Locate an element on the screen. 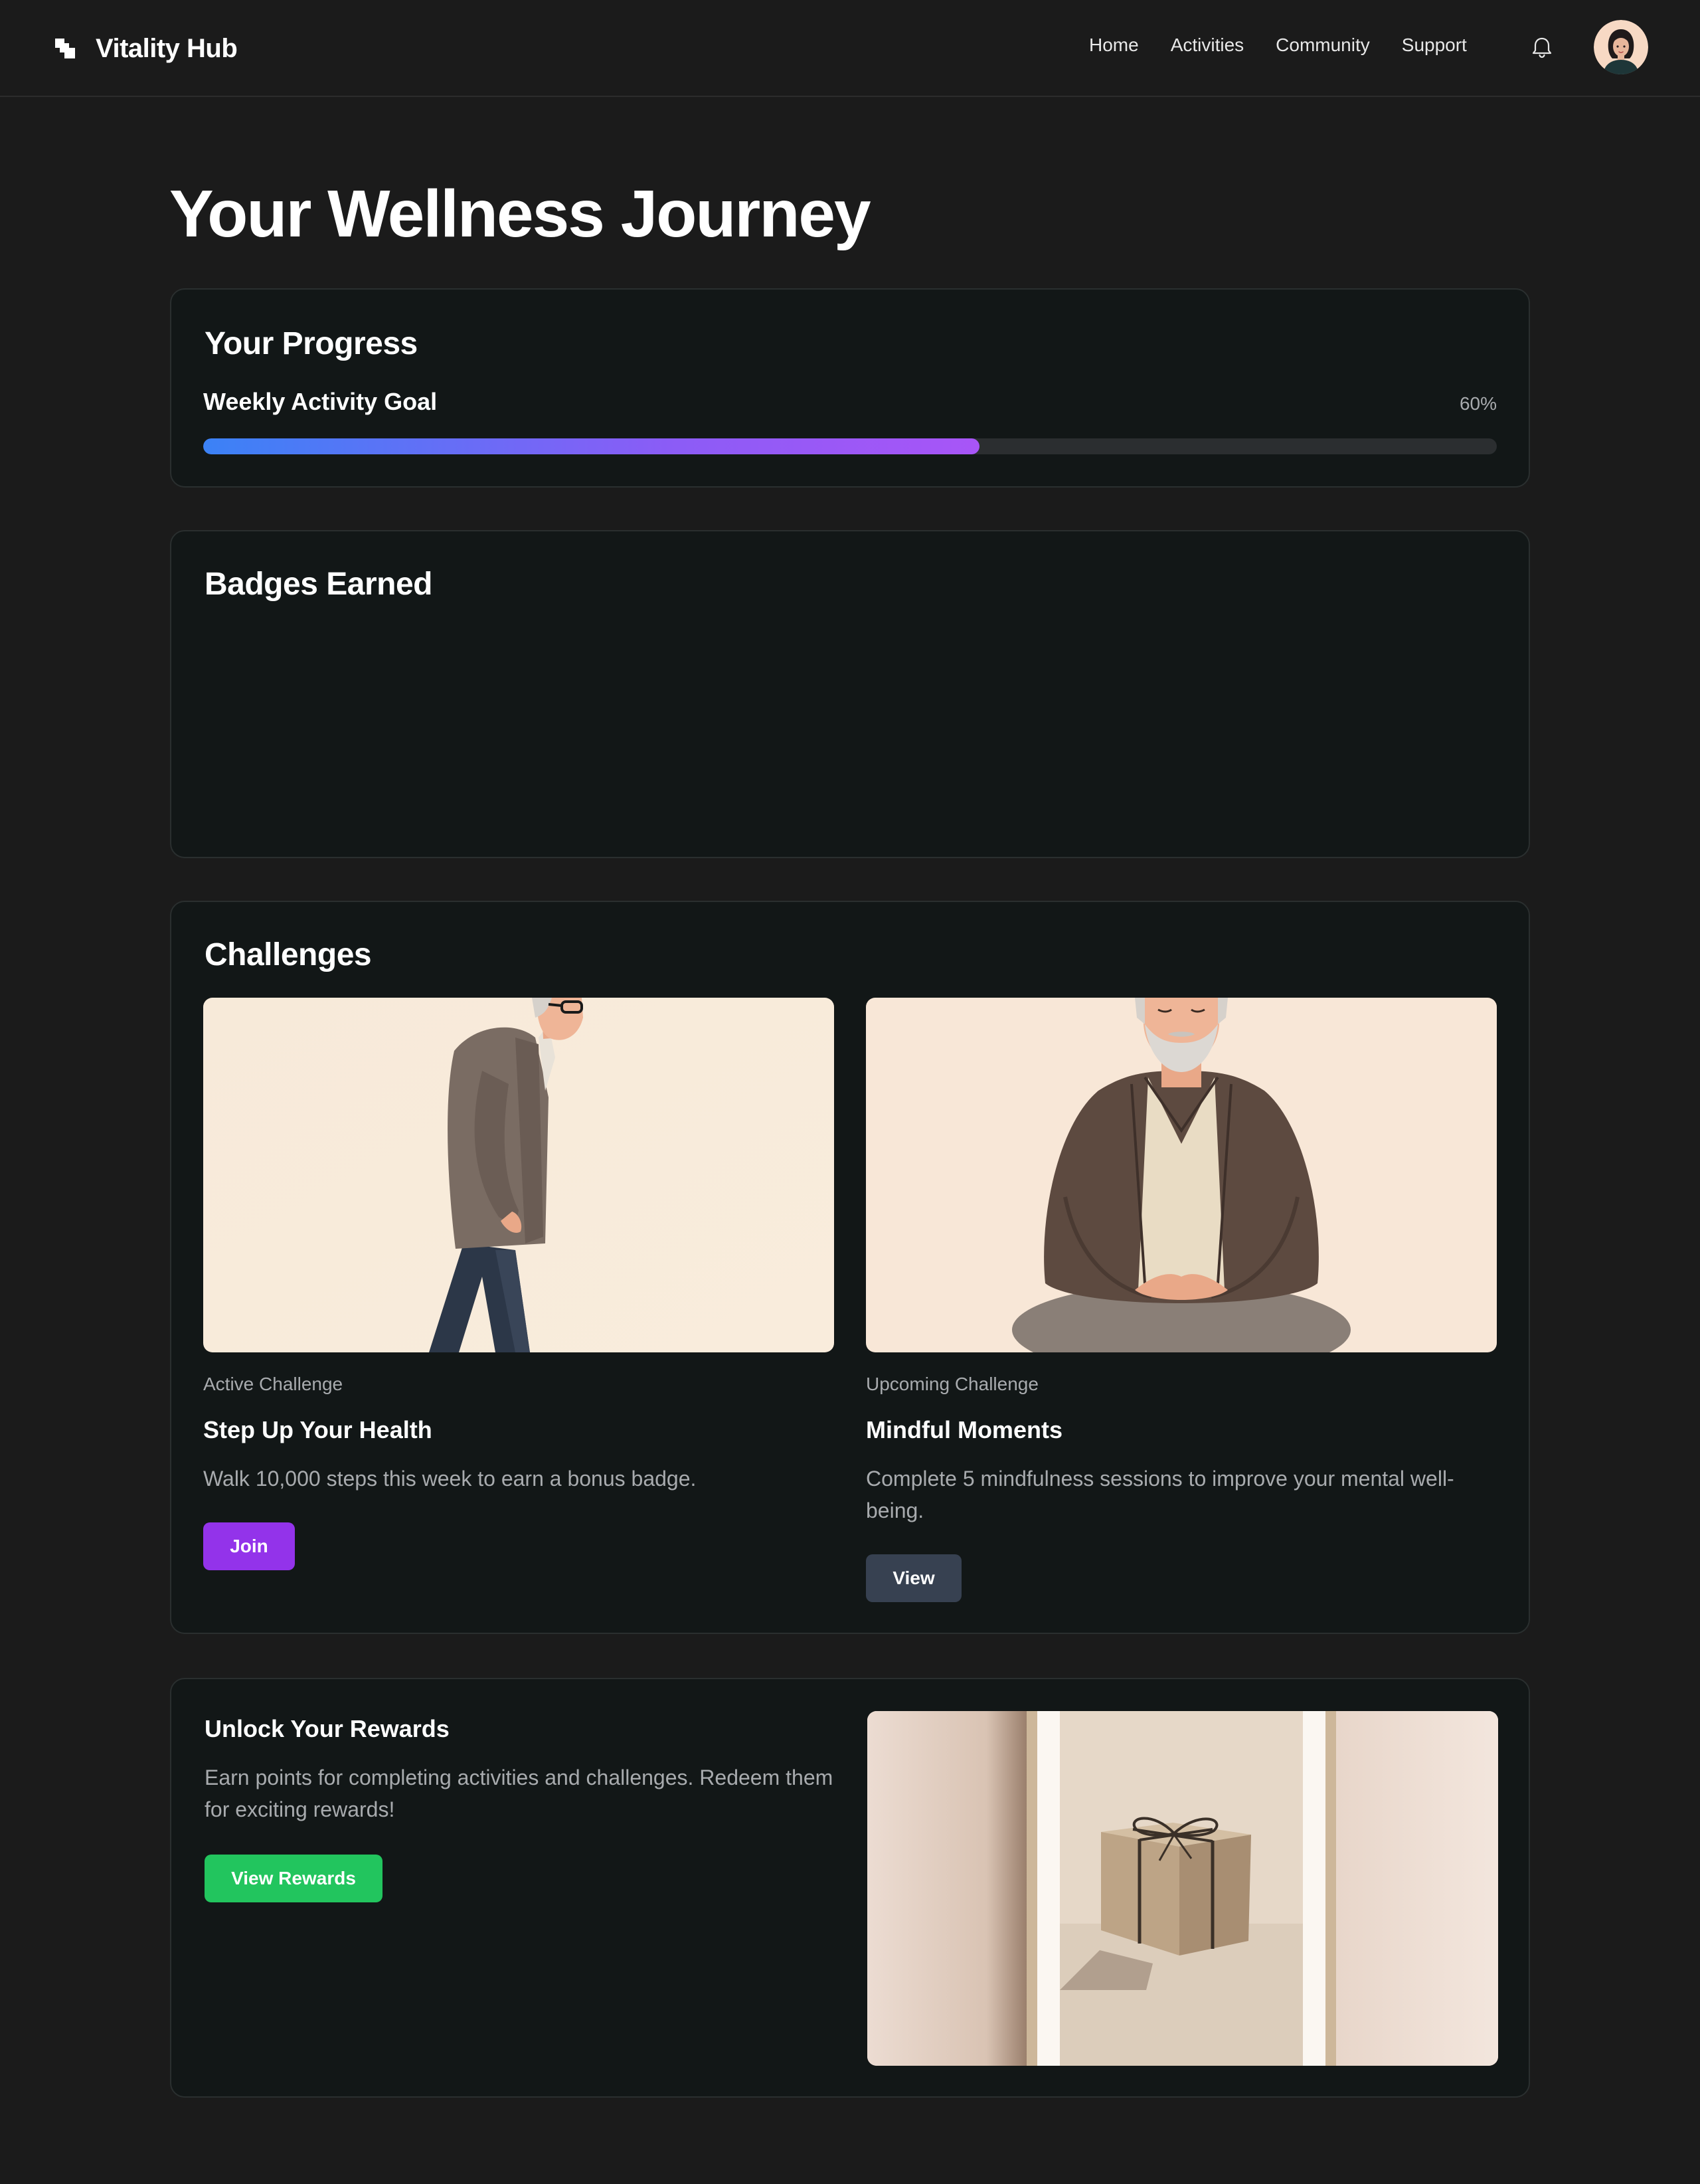  rewards-image is located at coordinates (1182, 1888).